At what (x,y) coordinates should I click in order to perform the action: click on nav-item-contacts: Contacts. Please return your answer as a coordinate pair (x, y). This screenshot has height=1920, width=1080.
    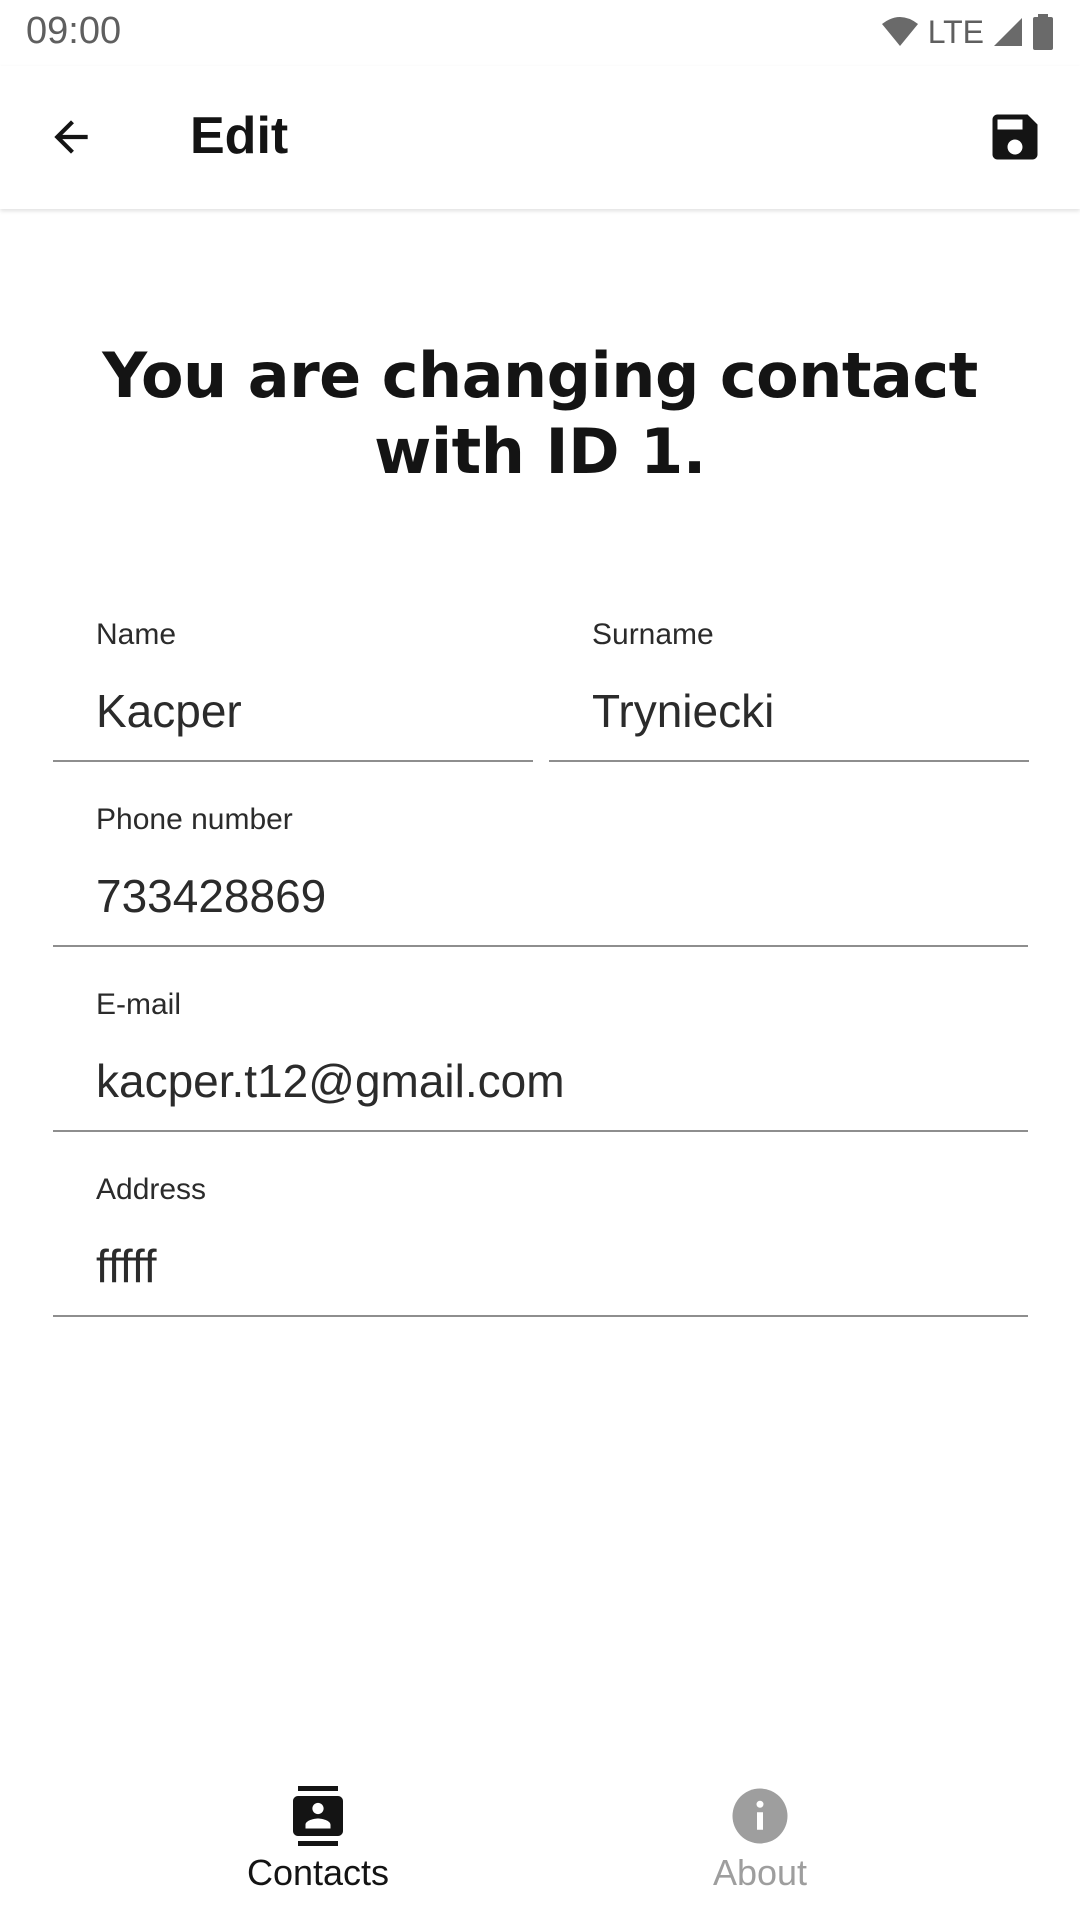
    Looking at the image, I should click on (318, 1845).